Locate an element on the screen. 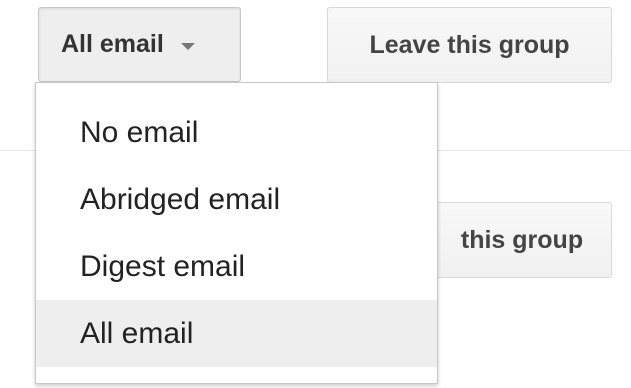  chevron-down-icon is located at coordinates (187, 46).